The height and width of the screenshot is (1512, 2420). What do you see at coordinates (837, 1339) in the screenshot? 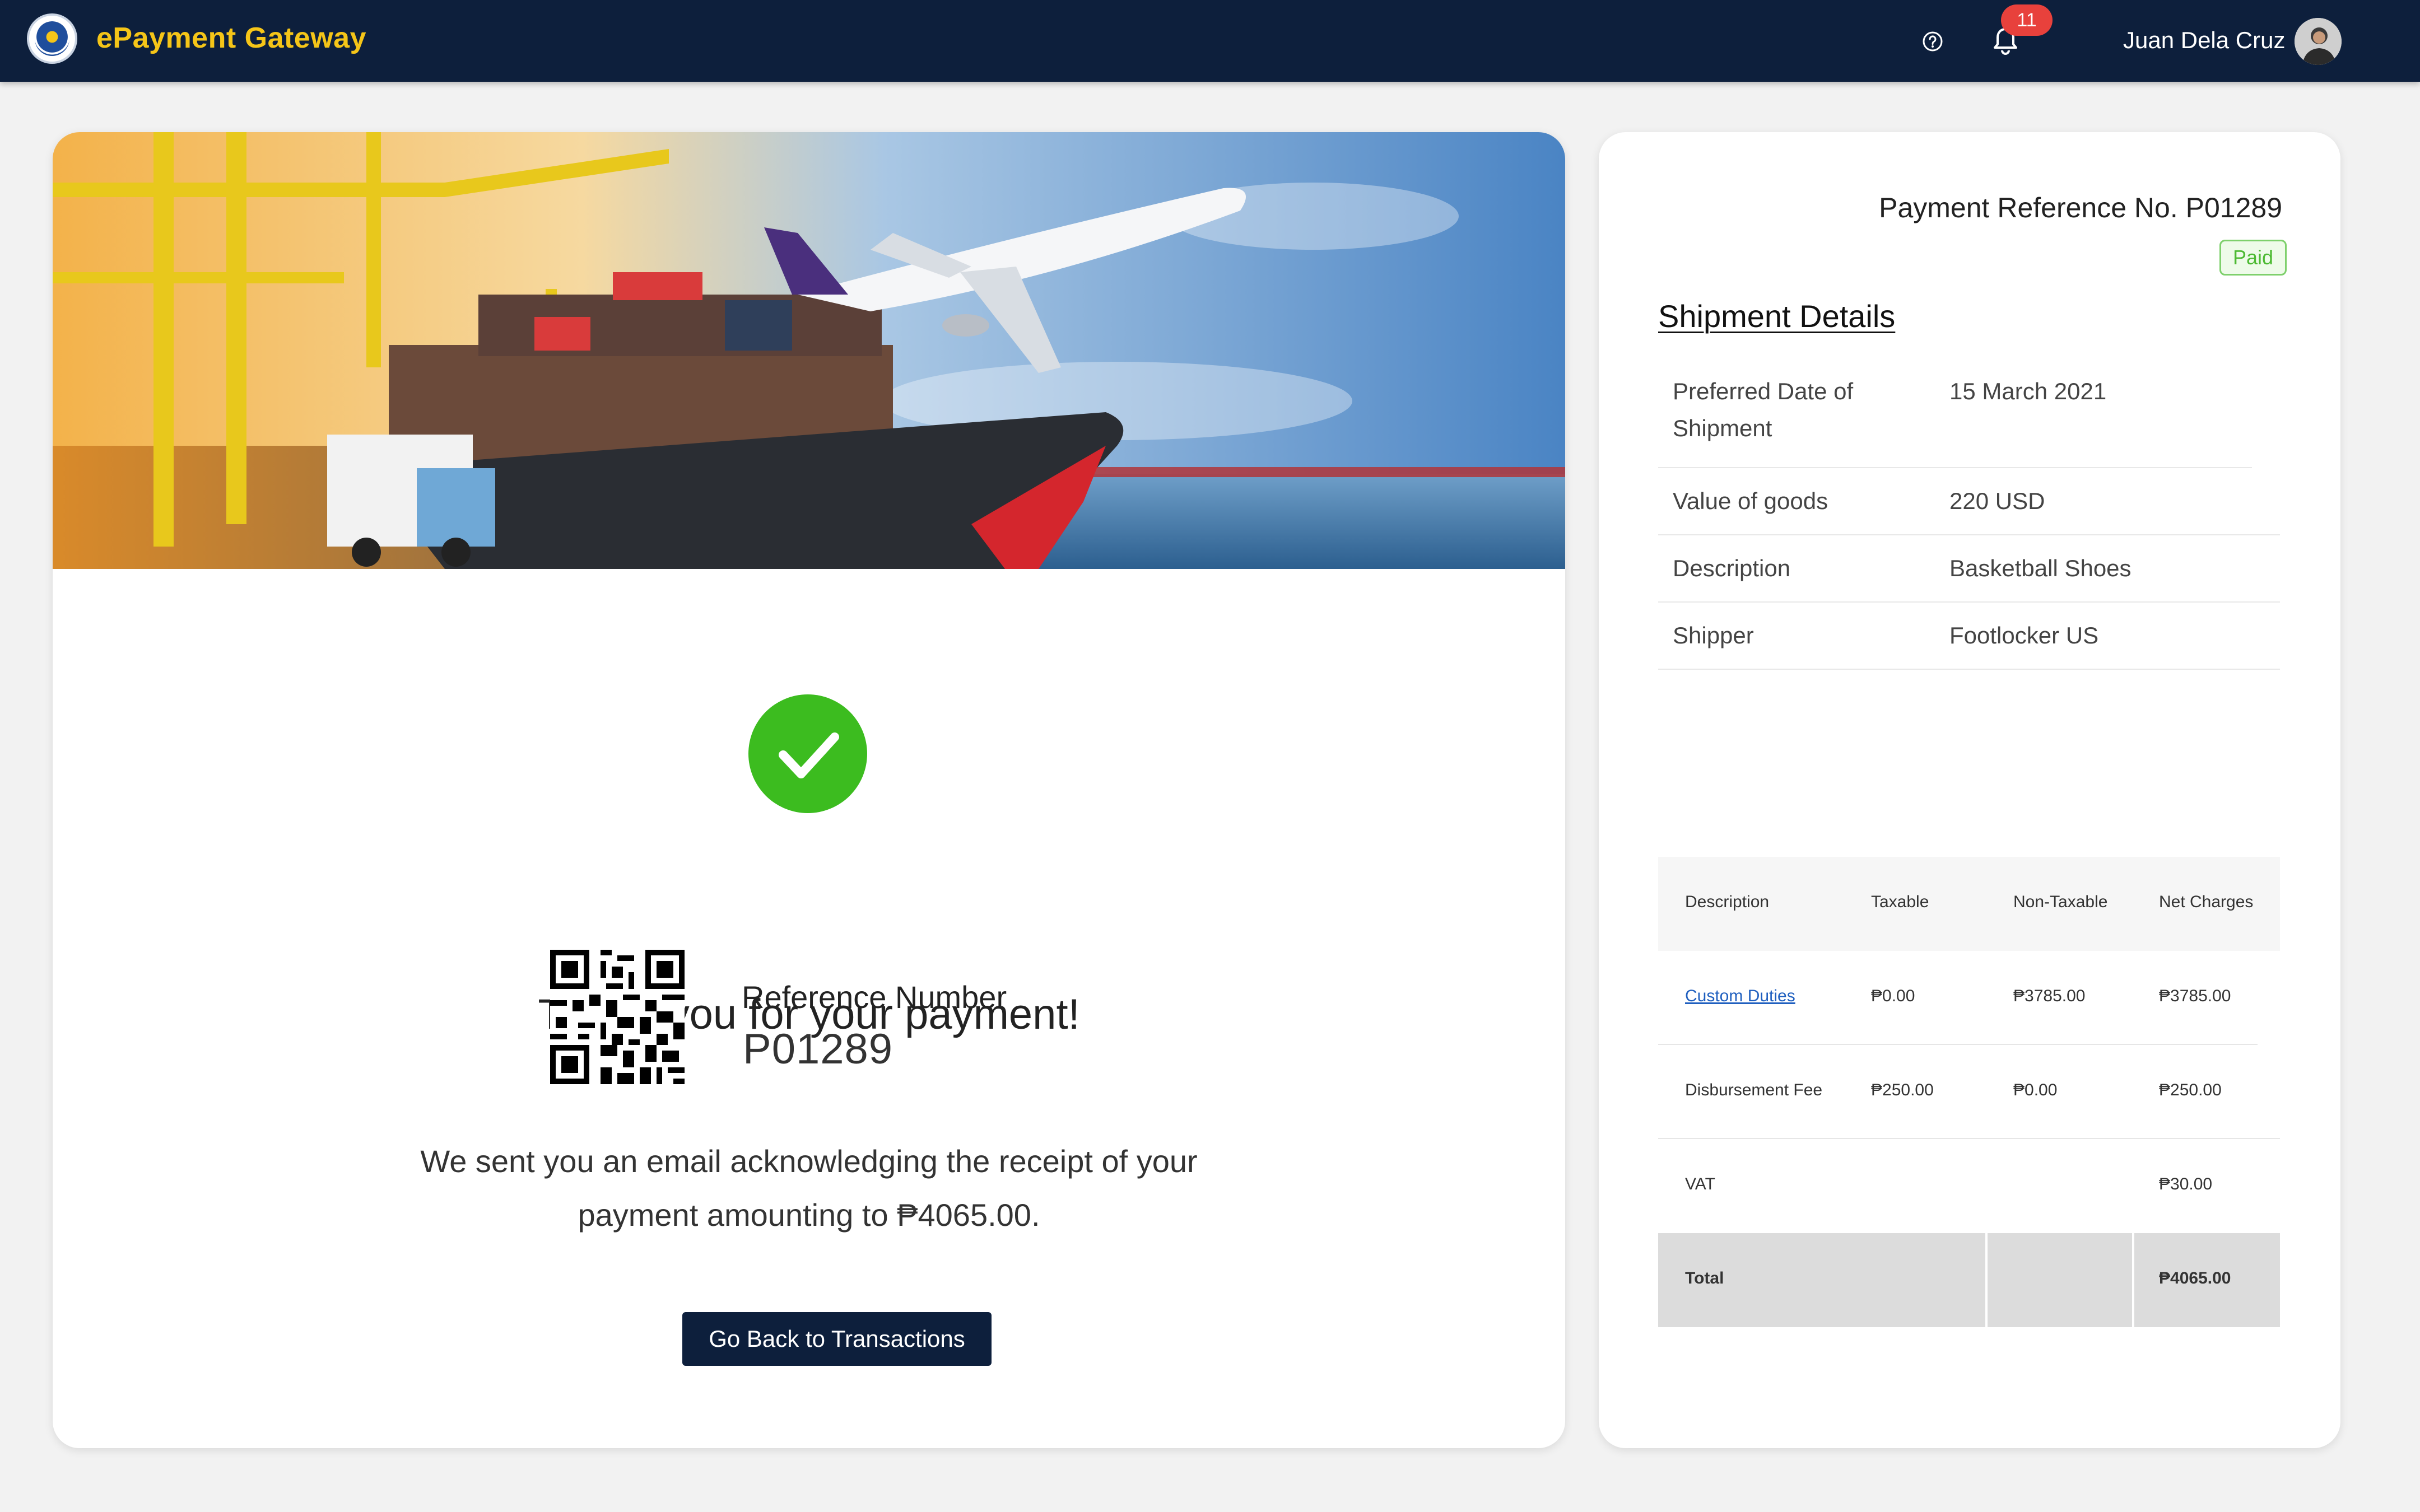
I see `go-back-to-transactions-button: Go Back to Transactions` at bounding box center [837, 1339].